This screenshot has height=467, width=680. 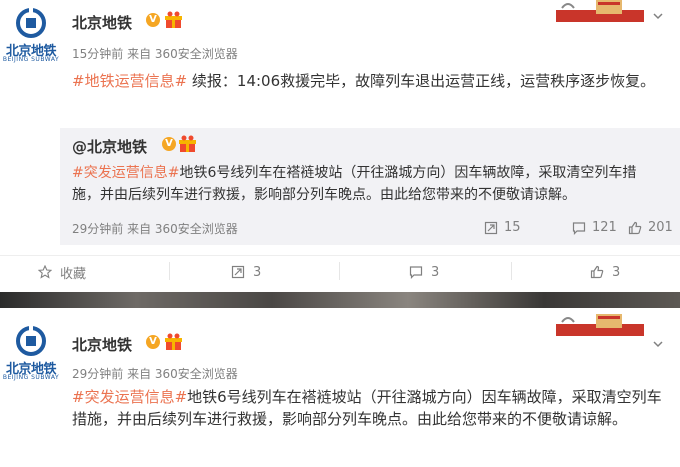 I want to click on action-bar: 收藏 3 3 3, so click(x=340, y=269).